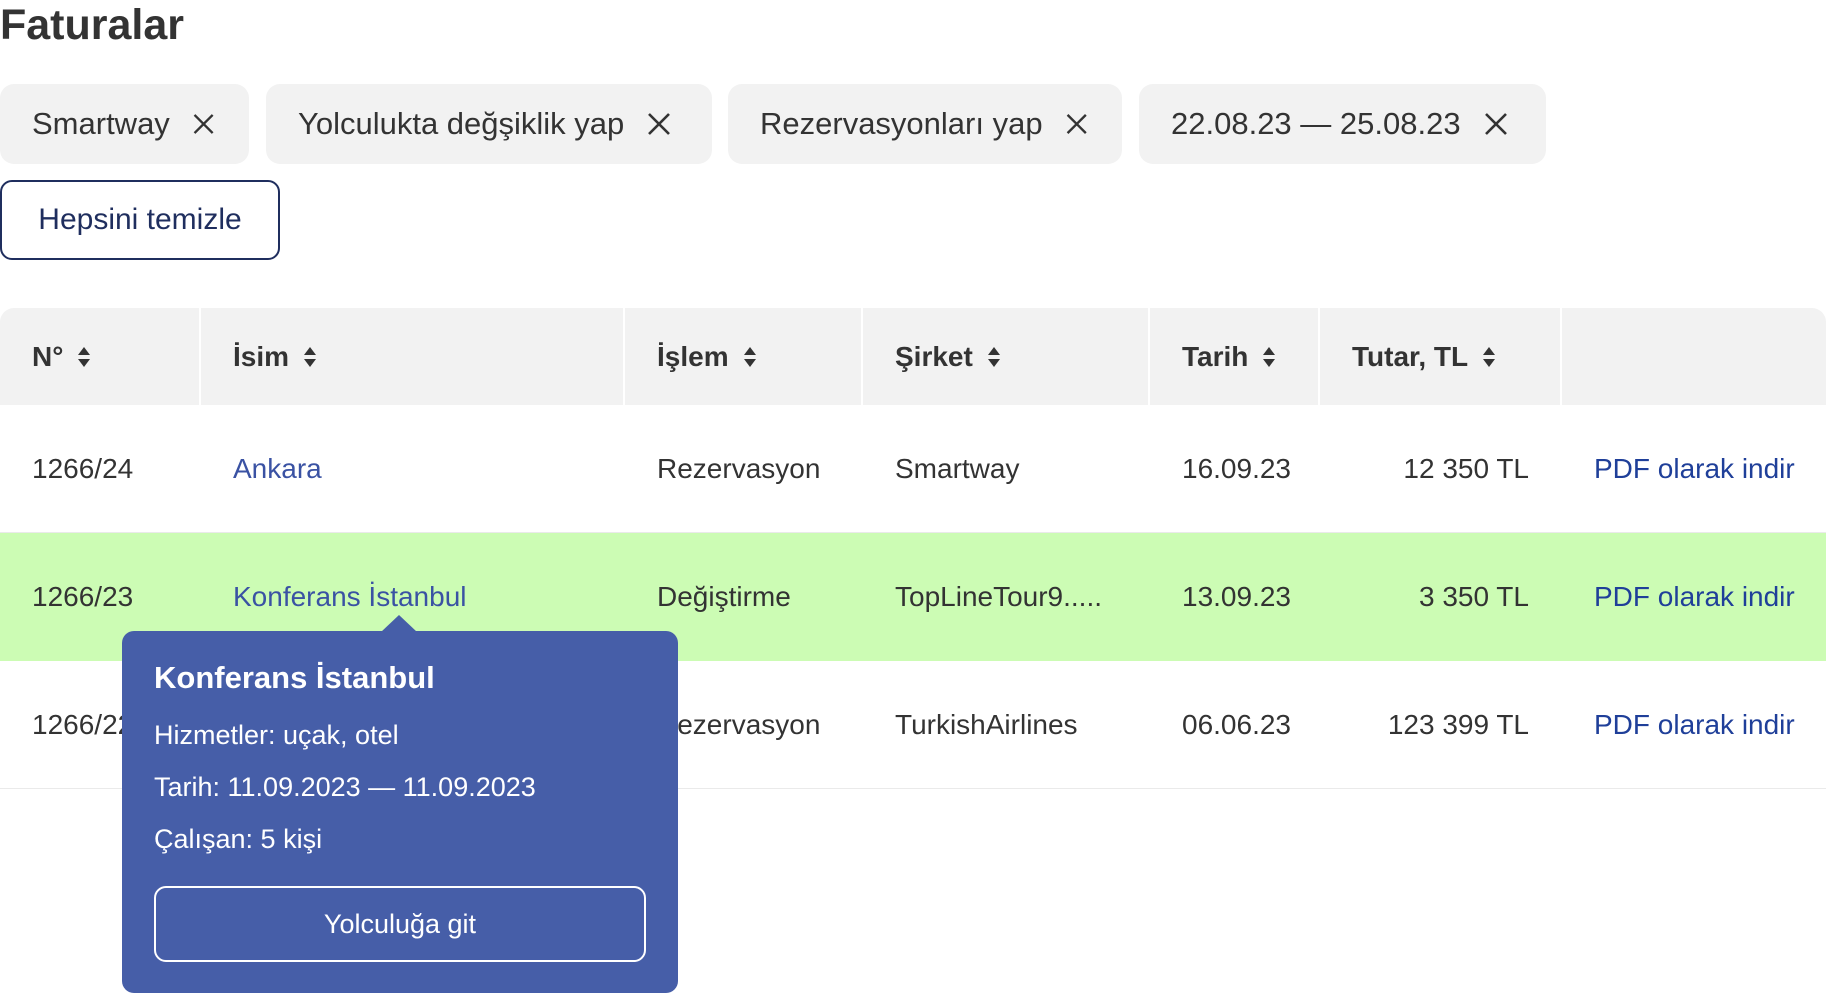  I want to click on filter-chip: Smartway, so click(124, 124).